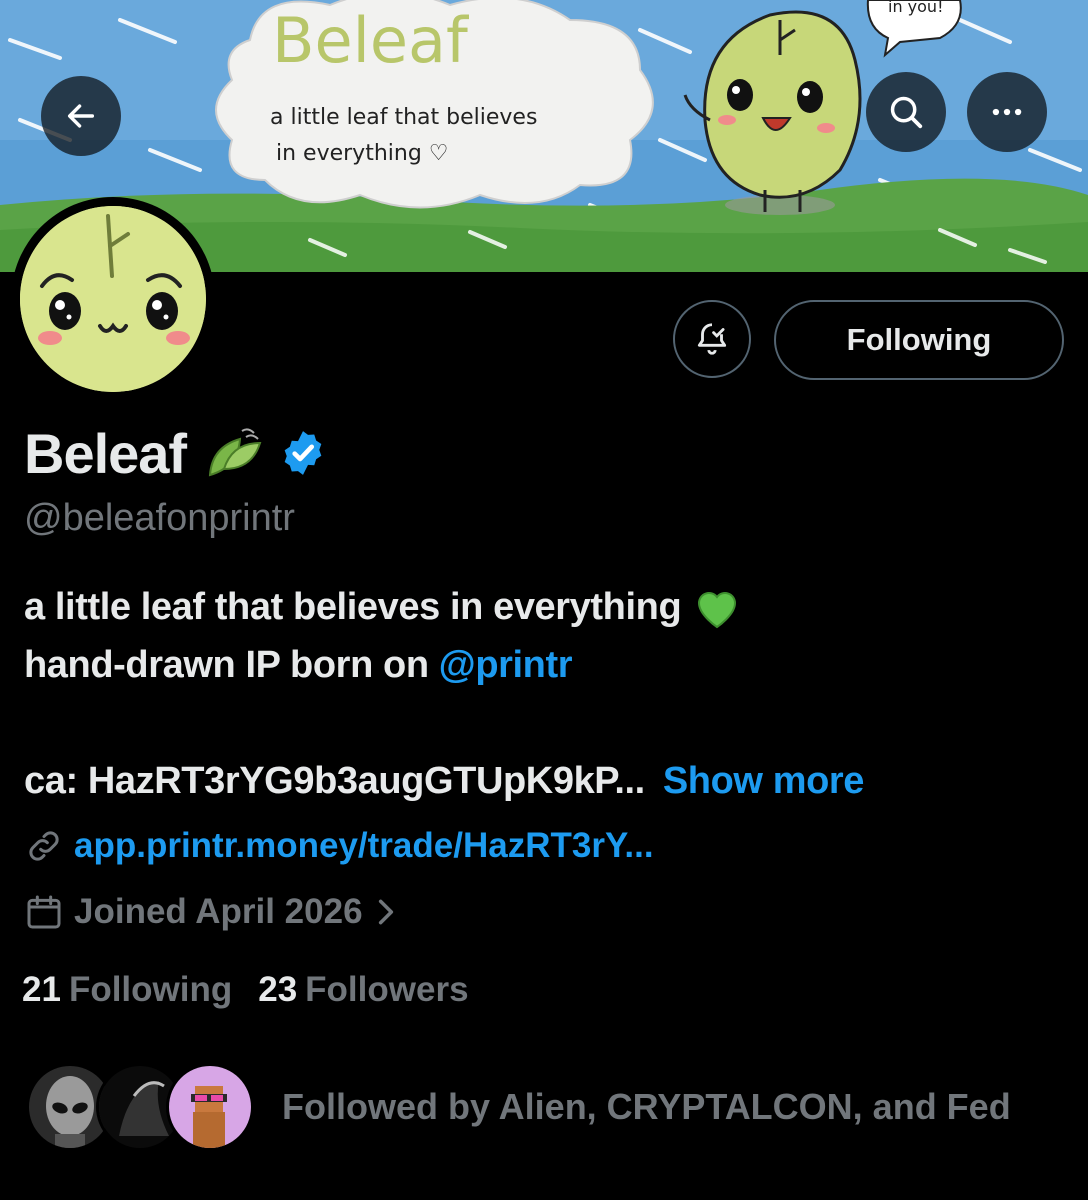  I want to click on more-horizontal-icon, so click(1007, 112).